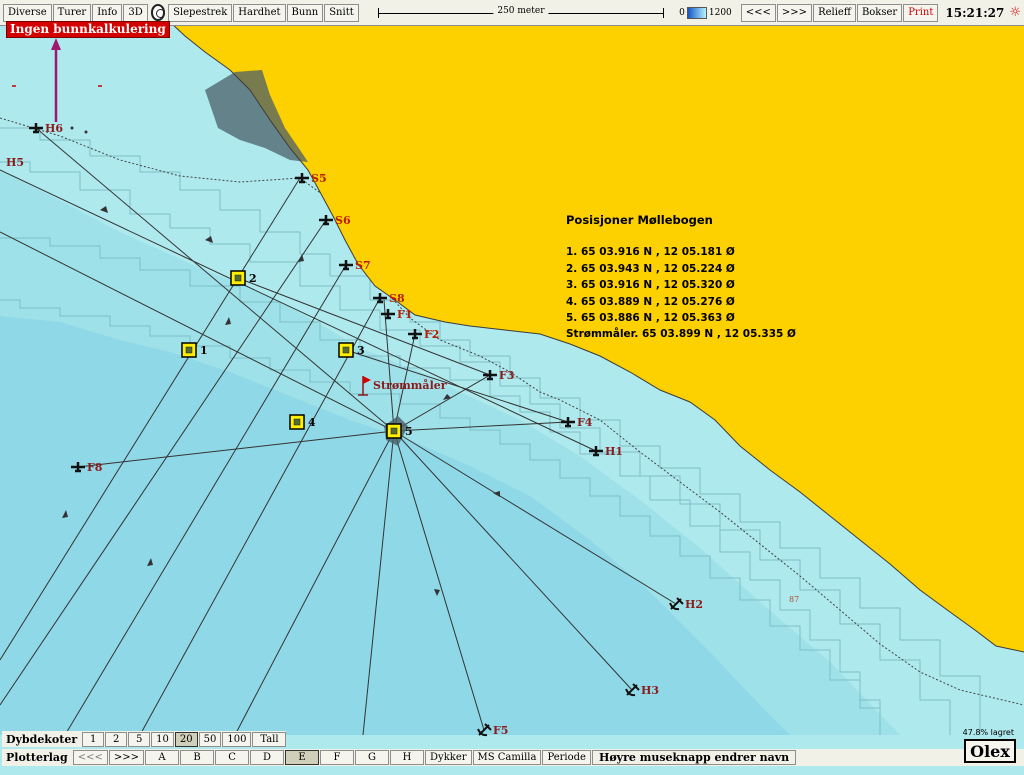  What do you see at coordinates (126, 757) in the screenshot?
I see `layer-next-button: >>>` at bounding box center [126, 757].